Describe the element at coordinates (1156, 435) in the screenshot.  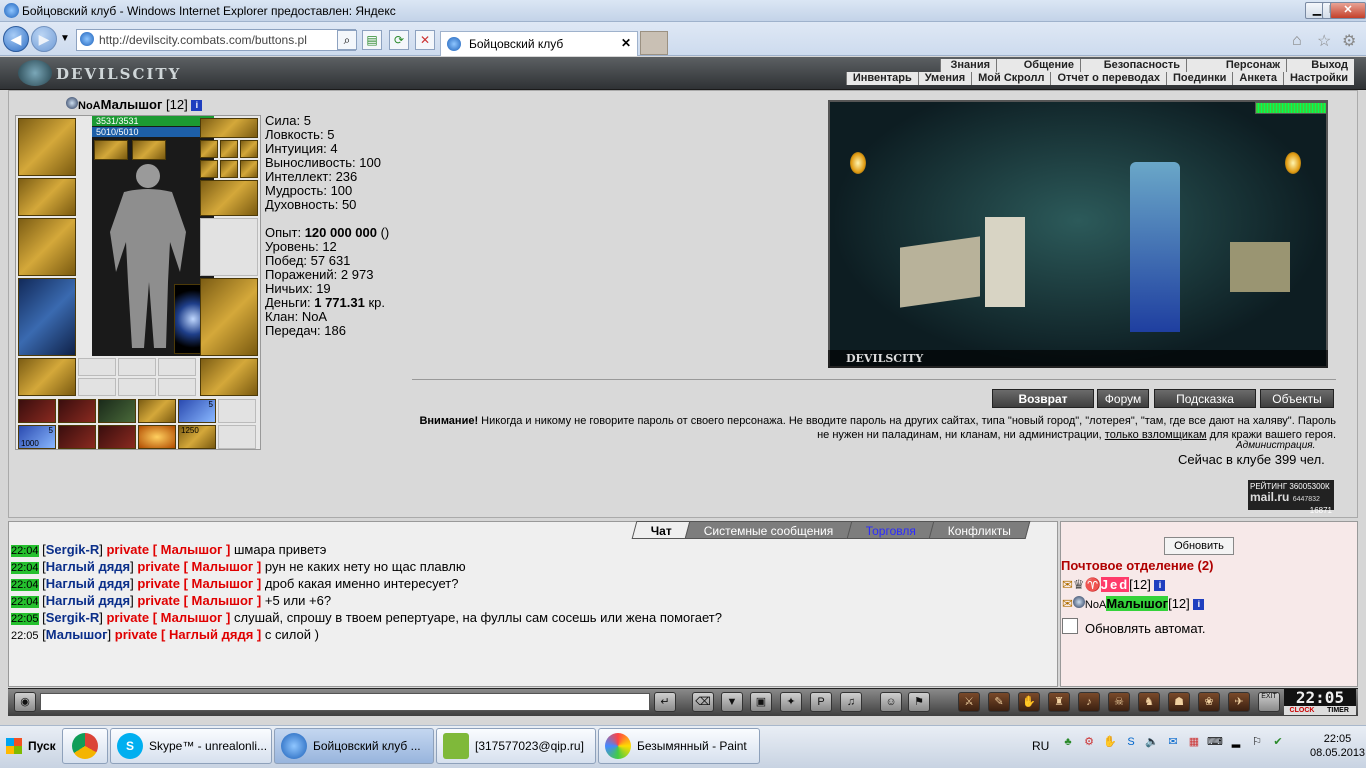
I see `hackers-link: только взломщикам` at that location.